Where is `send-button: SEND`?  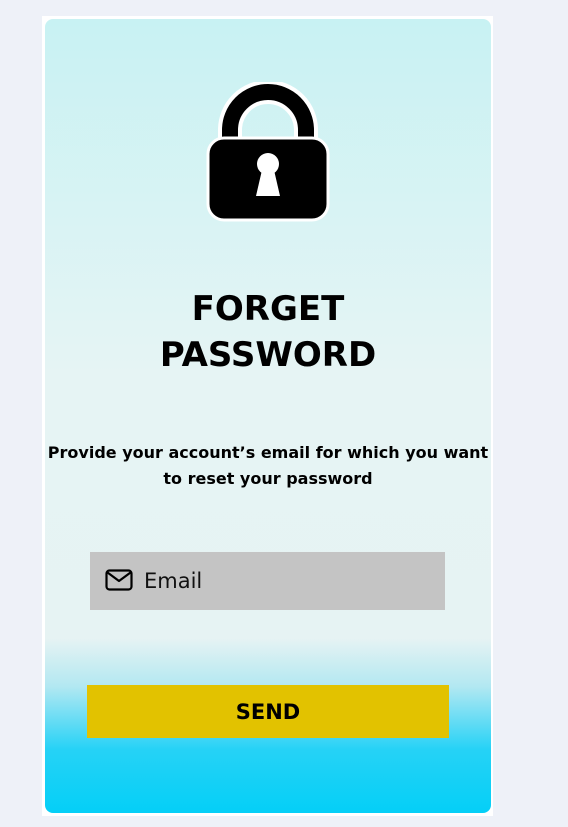 send-button: SEND is located at coordinates (268, 711).